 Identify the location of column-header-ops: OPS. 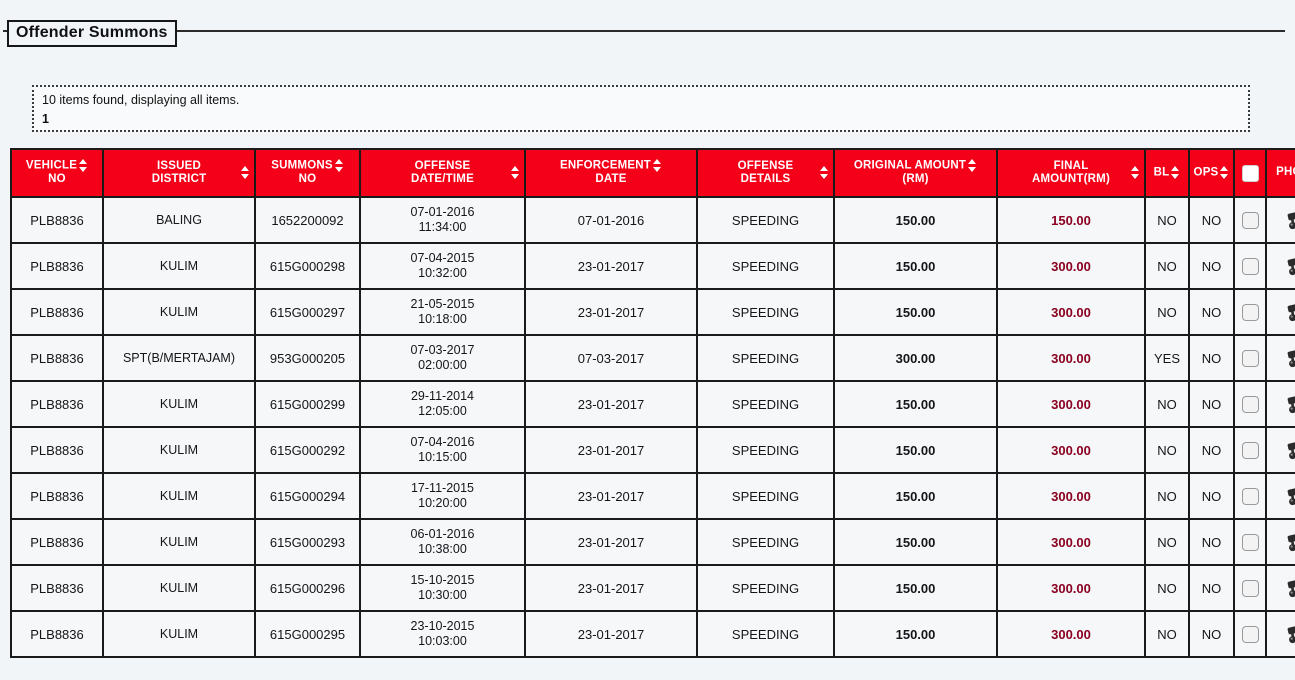
(1211, 173).